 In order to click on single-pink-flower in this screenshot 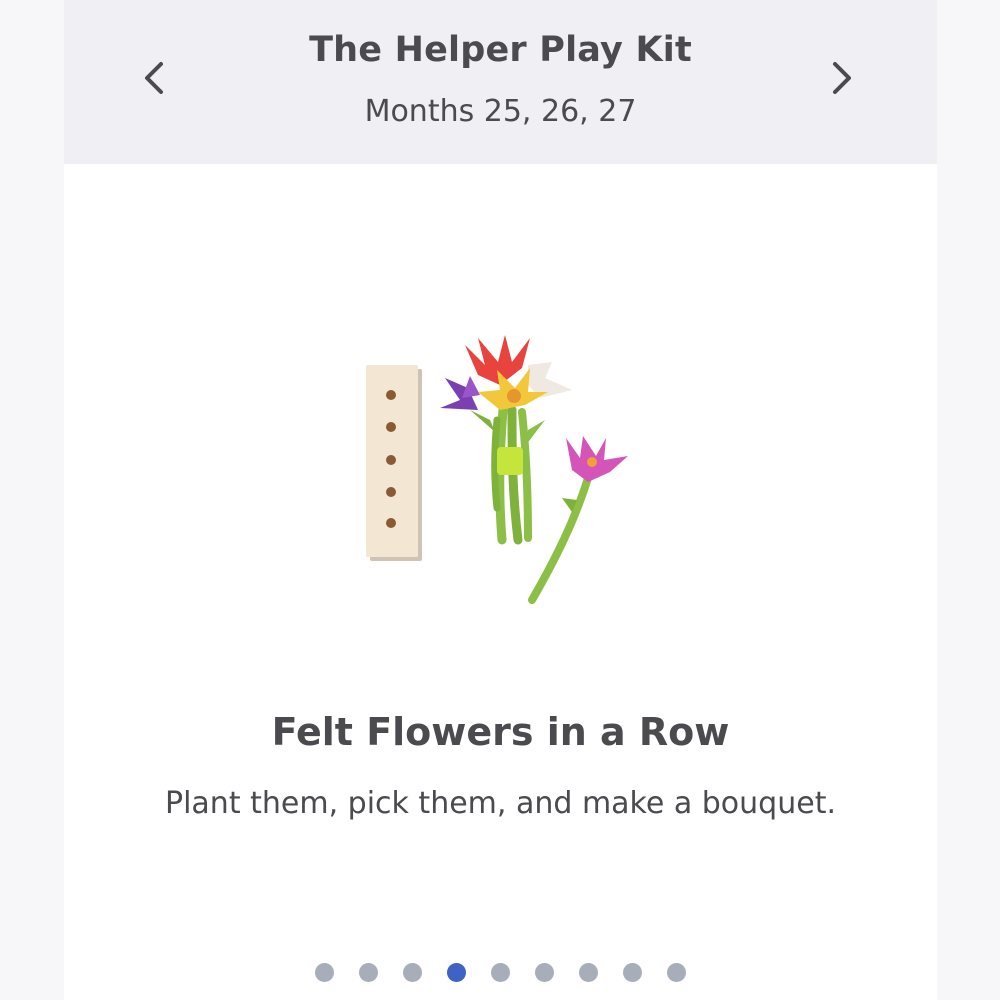, I will do `click(578, 520)`.